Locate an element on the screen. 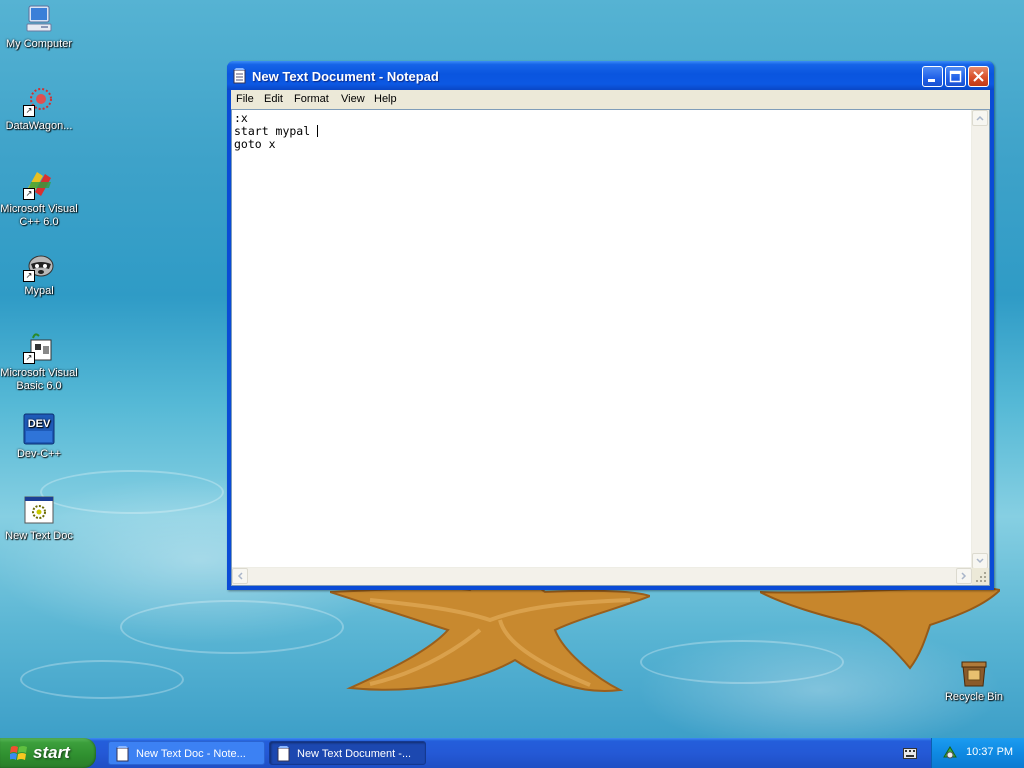 The image size is (1024, 768). start-label: start is located at coordinates (51, 752).